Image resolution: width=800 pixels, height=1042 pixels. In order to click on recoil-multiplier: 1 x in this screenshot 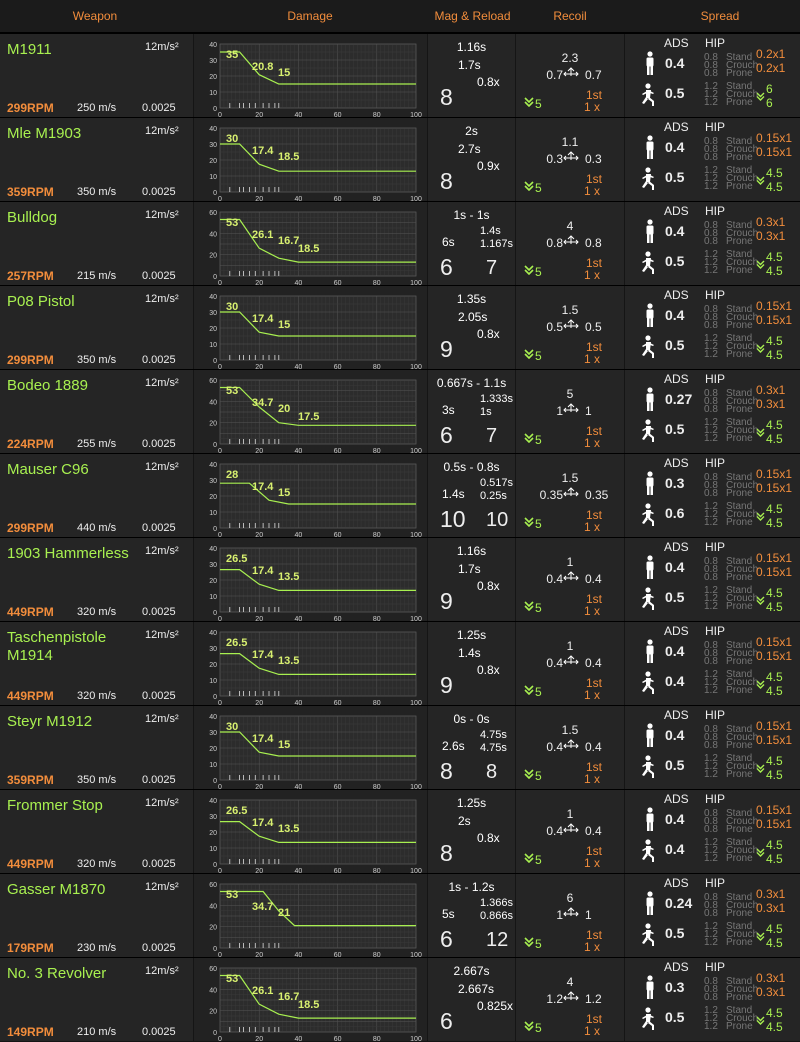, I will do `click(592, 107)`.